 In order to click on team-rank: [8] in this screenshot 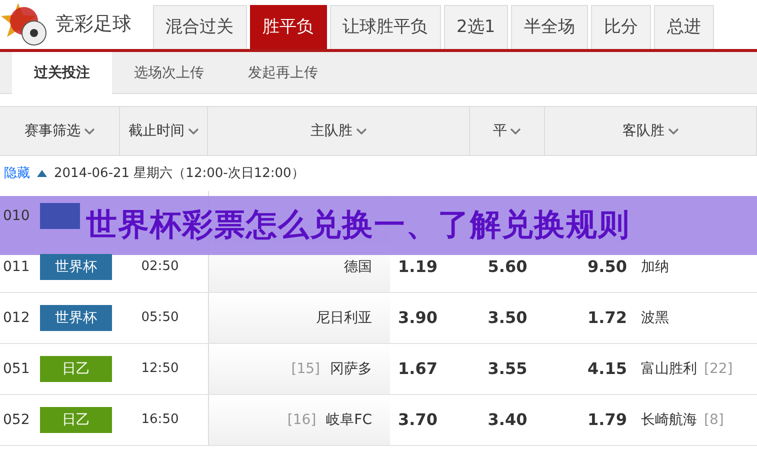, I will do `click(714, 420)`.